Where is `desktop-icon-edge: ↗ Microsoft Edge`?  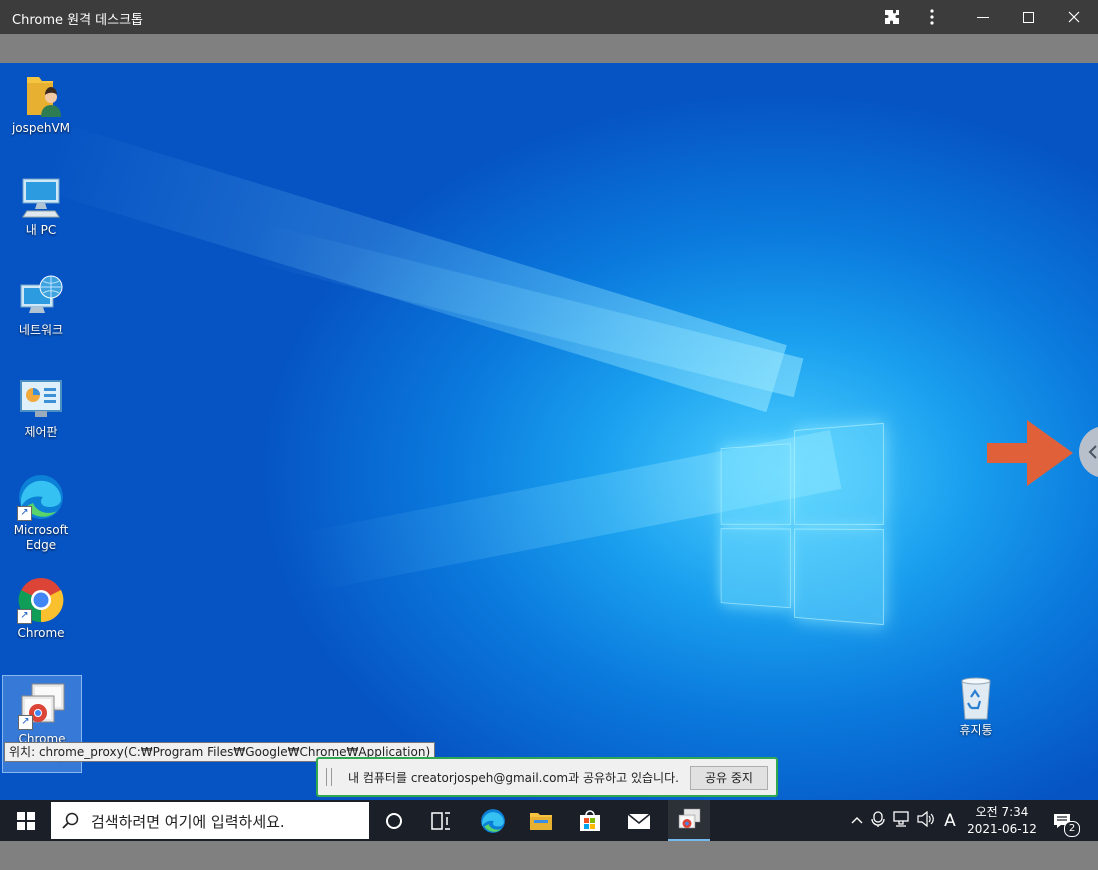
desktop-icon-edge: ↗ Microsoft Edge is located at coordinates (41, 513).